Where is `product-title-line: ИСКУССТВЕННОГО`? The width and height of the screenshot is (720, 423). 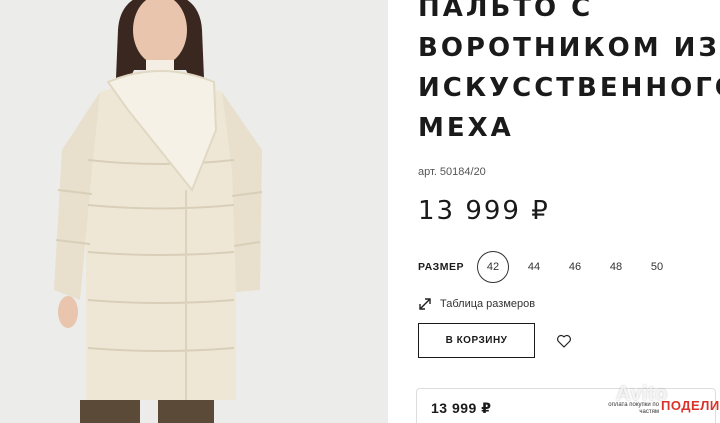 product-title-line: ИСКУССТВЕННОГО is located at coordinates (569, 88).